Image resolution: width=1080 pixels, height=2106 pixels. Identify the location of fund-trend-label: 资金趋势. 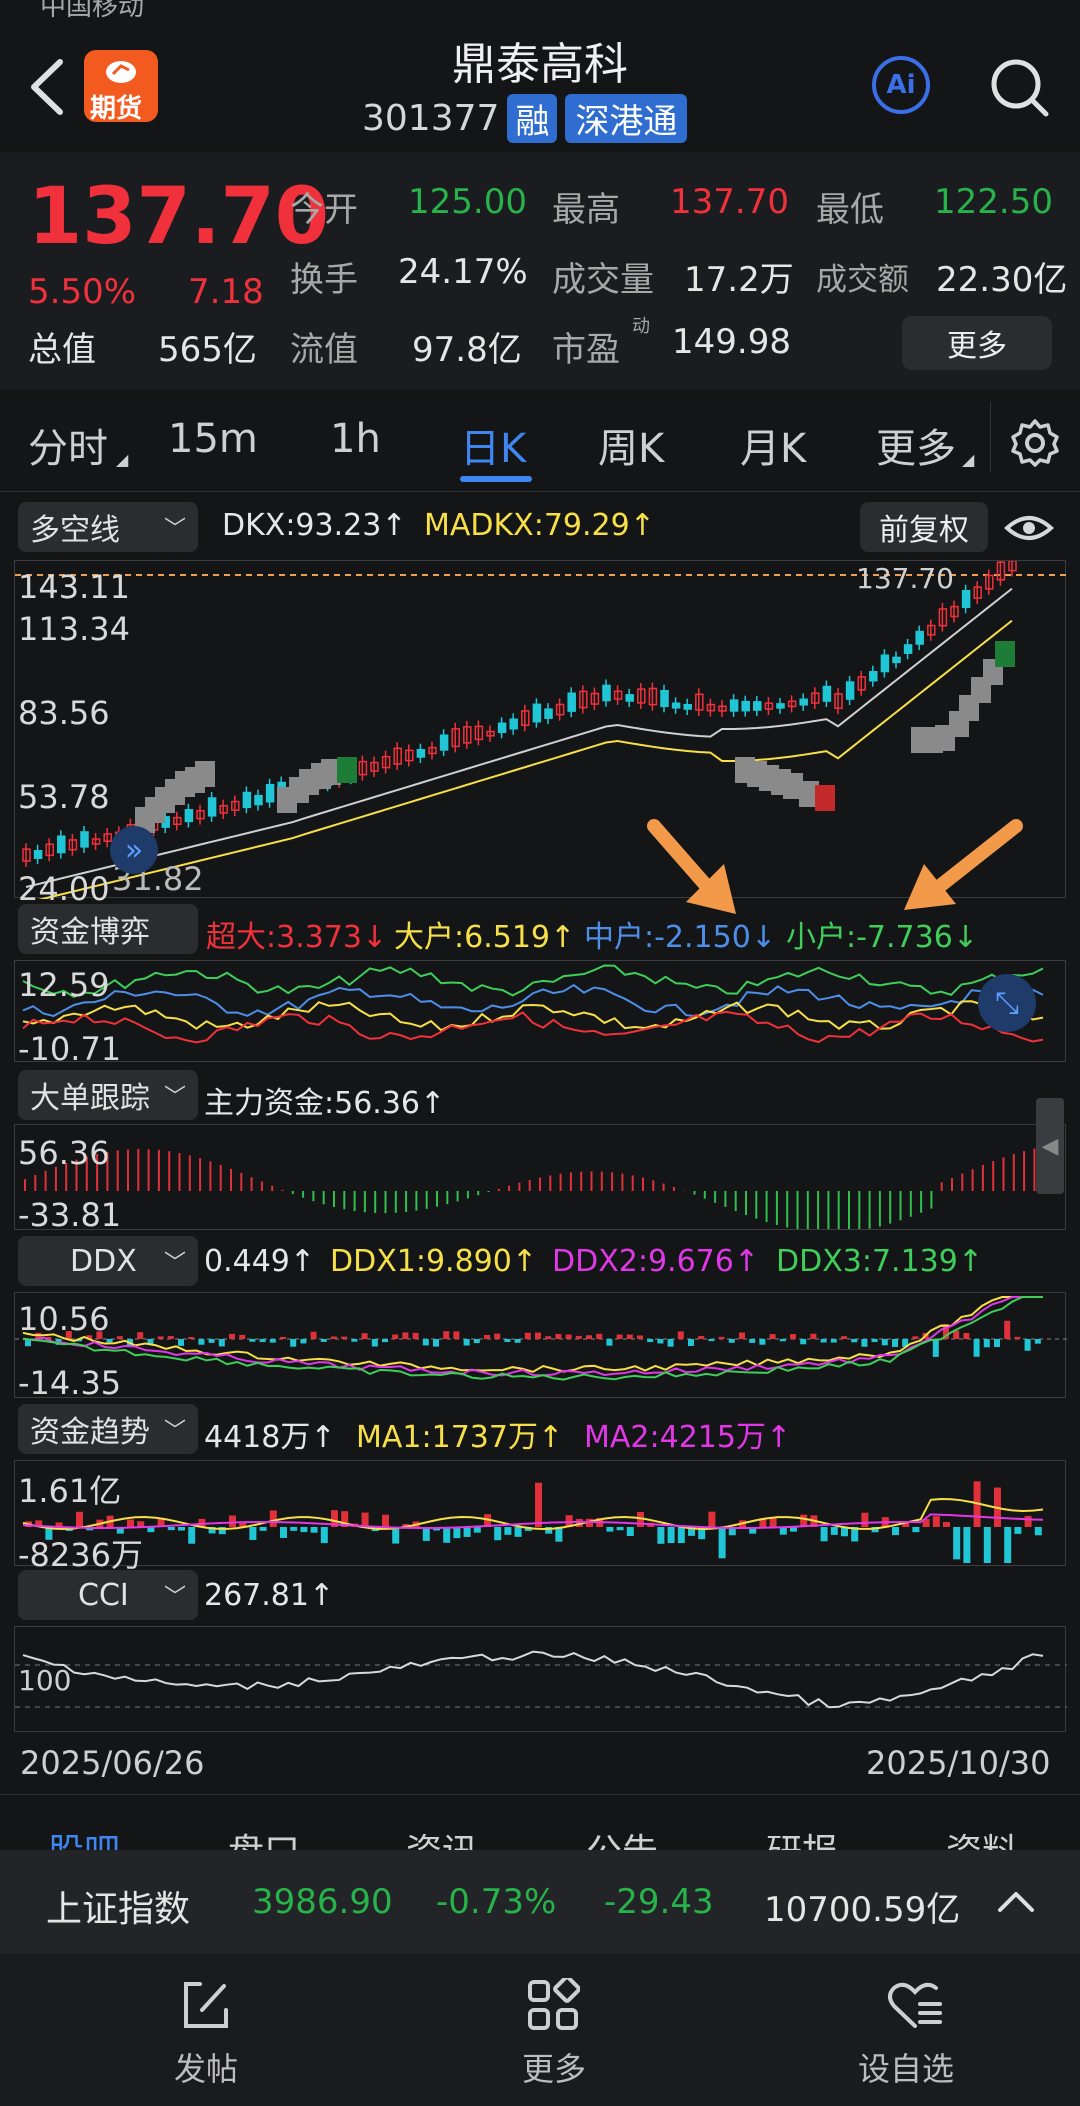
(90, 1432).